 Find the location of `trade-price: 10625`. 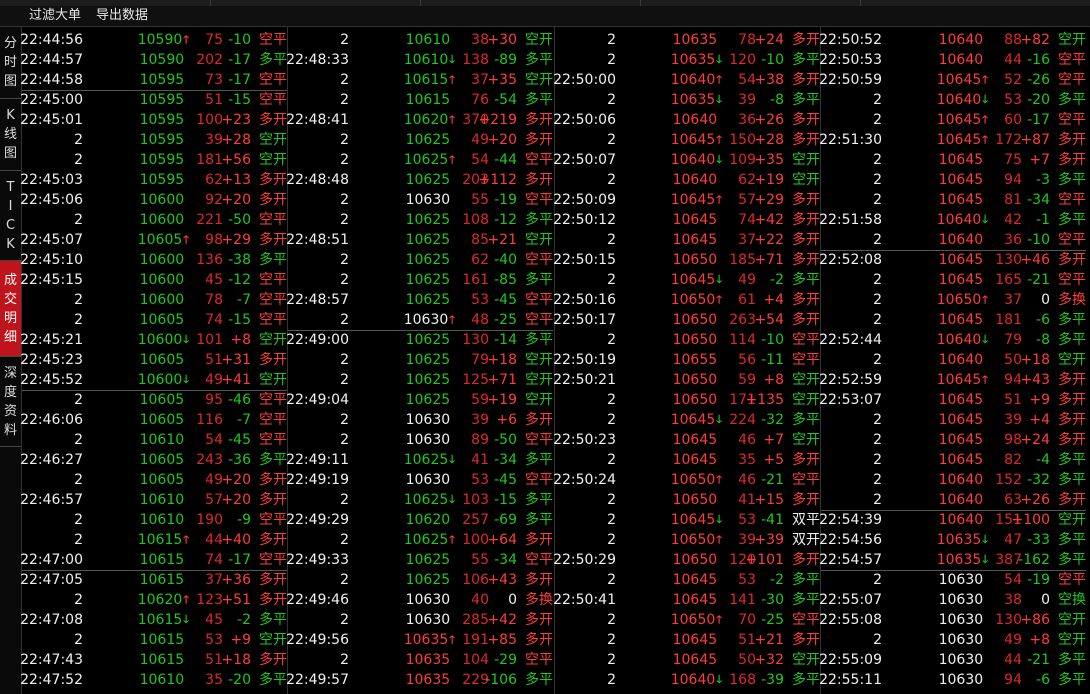

trade-price: 10625 is located at coordinates (430, 220).